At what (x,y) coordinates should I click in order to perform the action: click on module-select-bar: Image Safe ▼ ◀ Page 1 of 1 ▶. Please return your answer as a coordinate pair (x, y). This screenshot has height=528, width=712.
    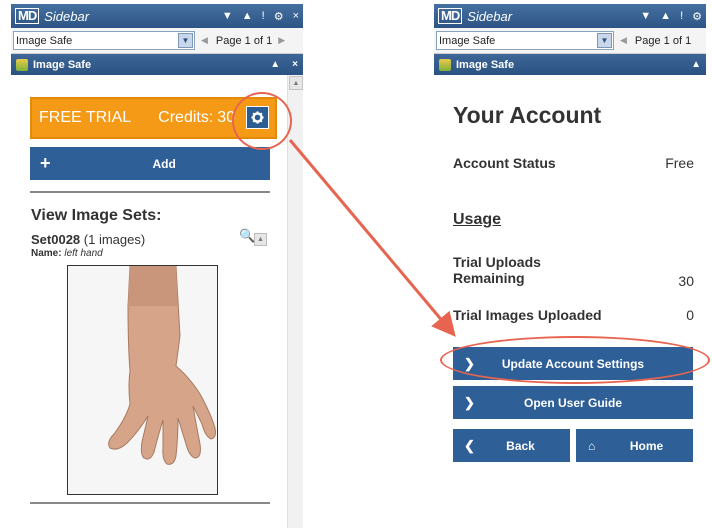
    Looking at the image, I should click on (157, 41).